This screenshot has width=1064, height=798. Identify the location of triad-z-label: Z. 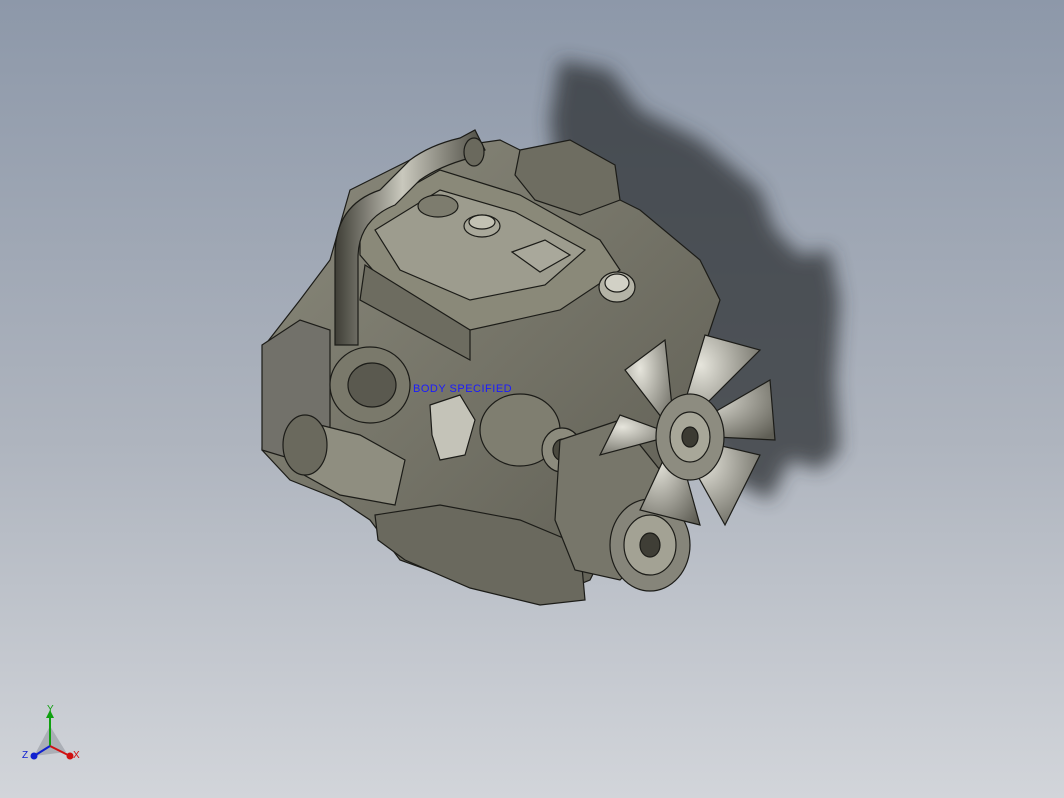
(25, 755).